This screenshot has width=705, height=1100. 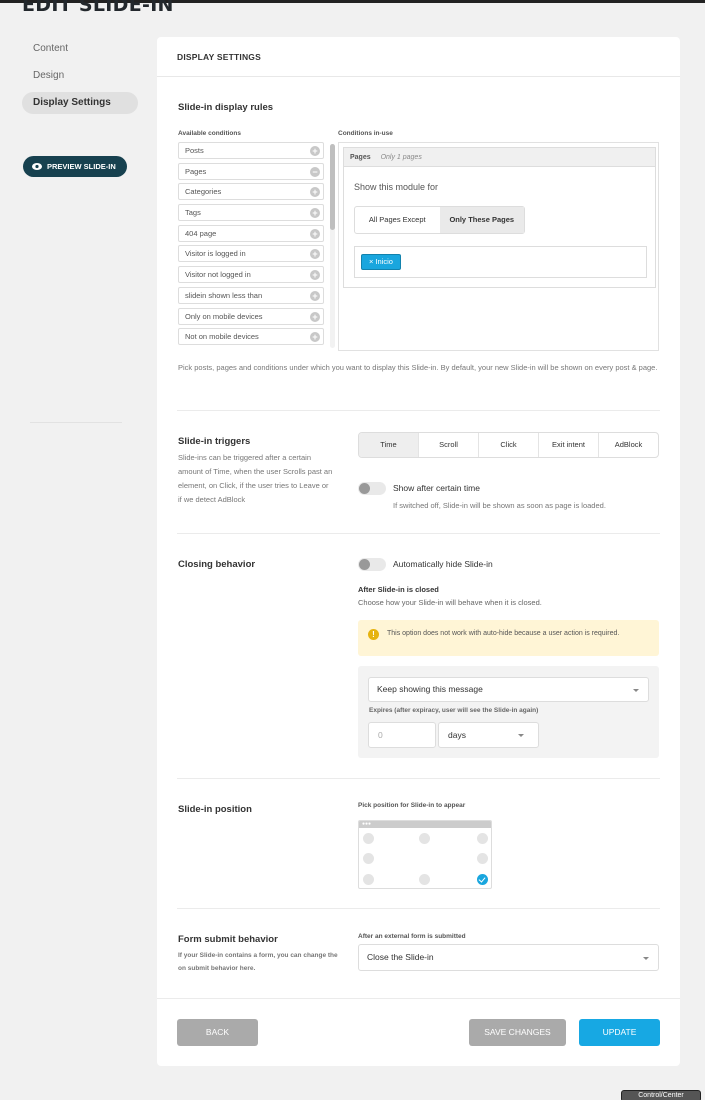 I want to click on triggers-title: Slide-in triggers, so click(x=214, y=441).